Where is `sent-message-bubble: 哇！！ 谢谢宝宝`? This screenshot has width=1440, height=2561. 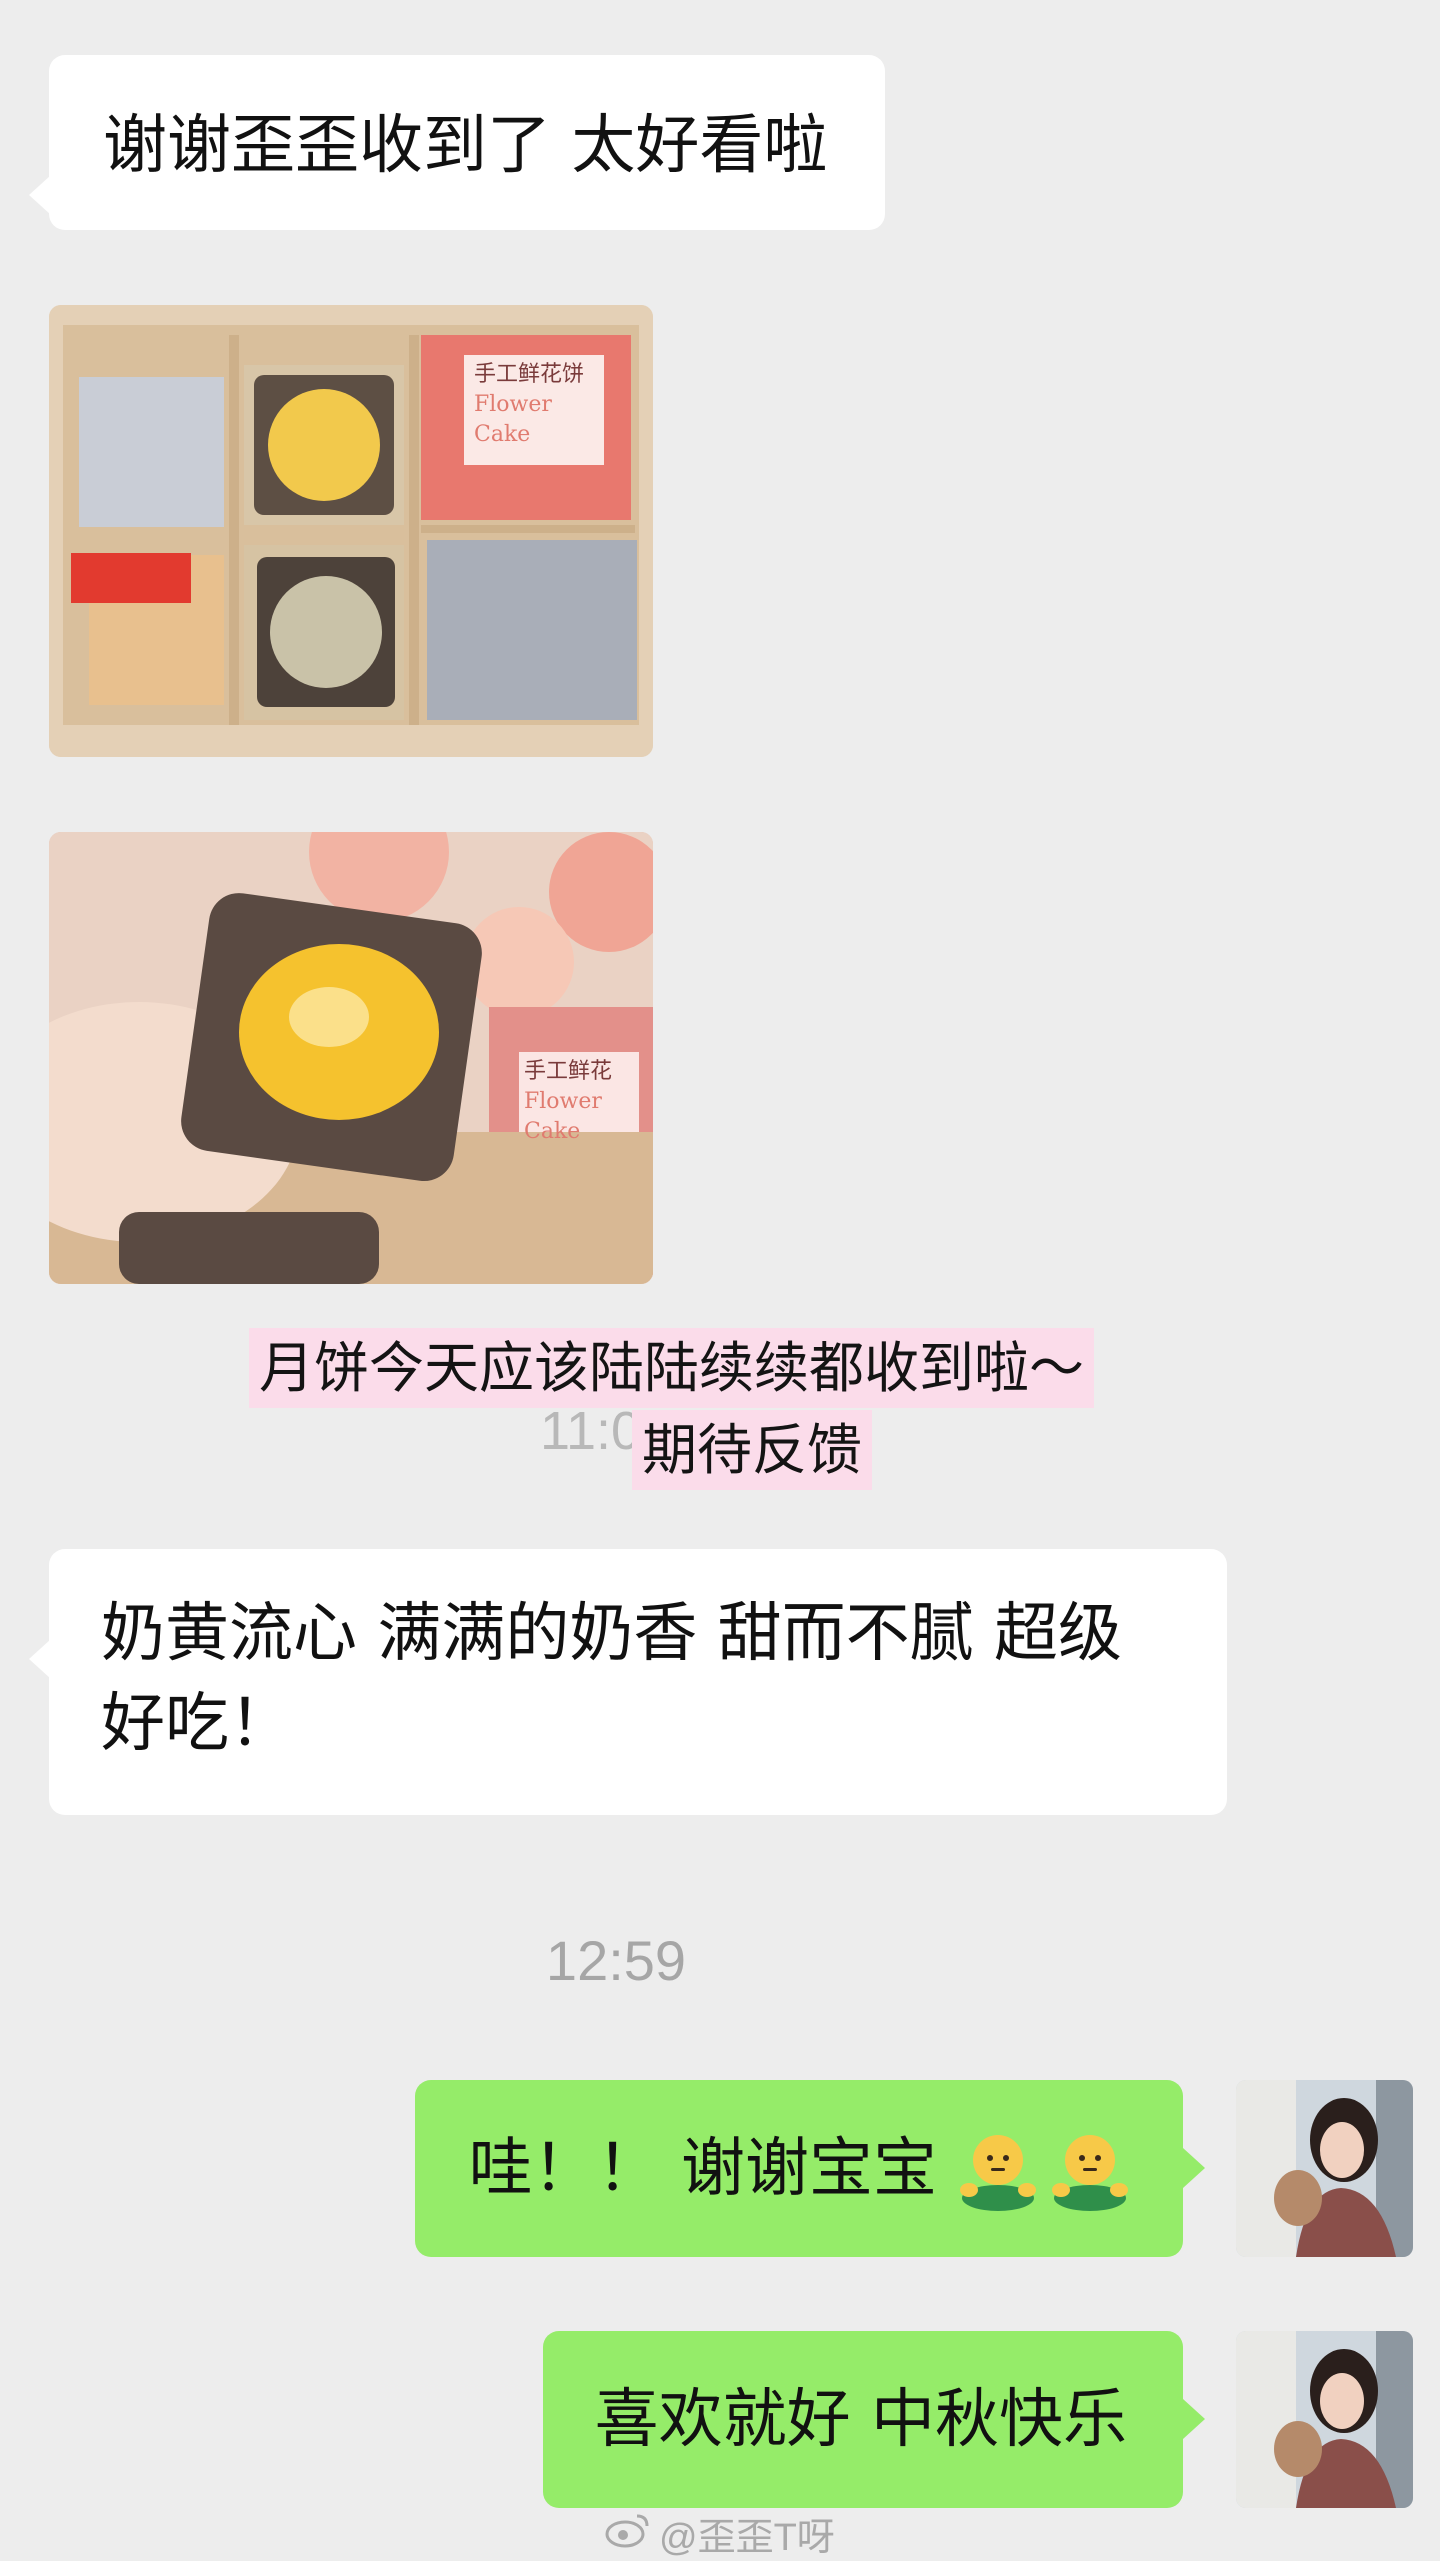
sent-message-bubble: 哇！！ 谢谢宝宝 is located at coordinates (810, 2168).